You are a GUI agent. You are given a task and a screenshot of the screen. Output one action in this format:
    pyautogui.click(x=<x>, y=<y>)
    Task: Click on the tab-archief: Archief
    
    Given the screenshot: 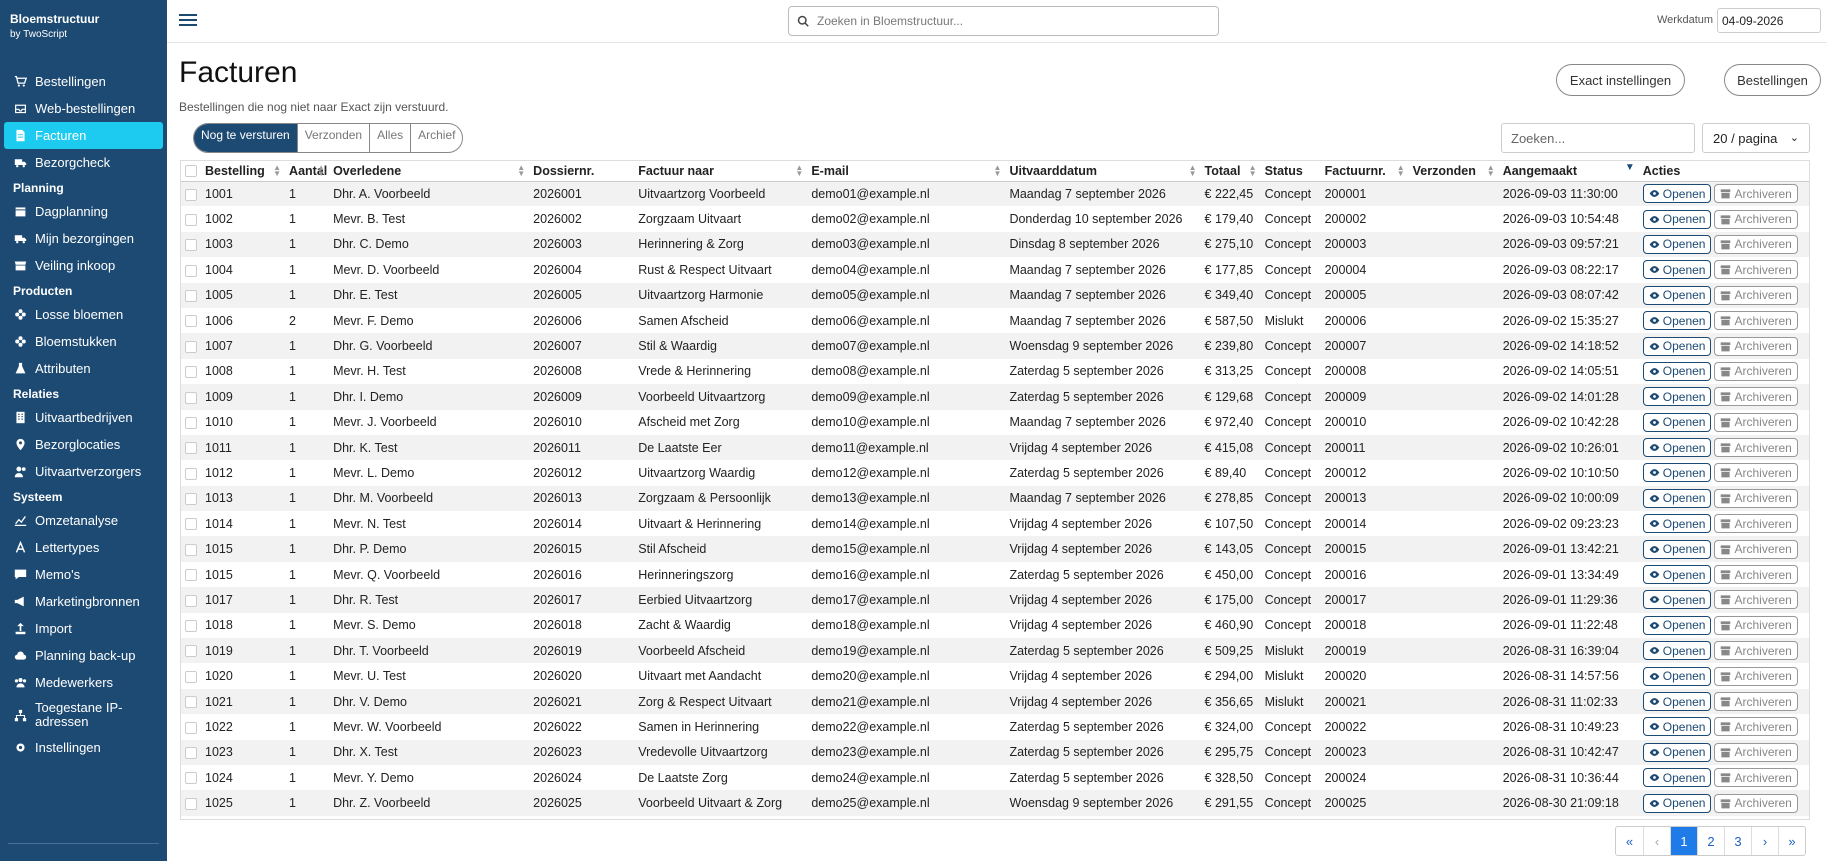 What is the action you would take?
    pyautogui.click(x=436, y=138)
    